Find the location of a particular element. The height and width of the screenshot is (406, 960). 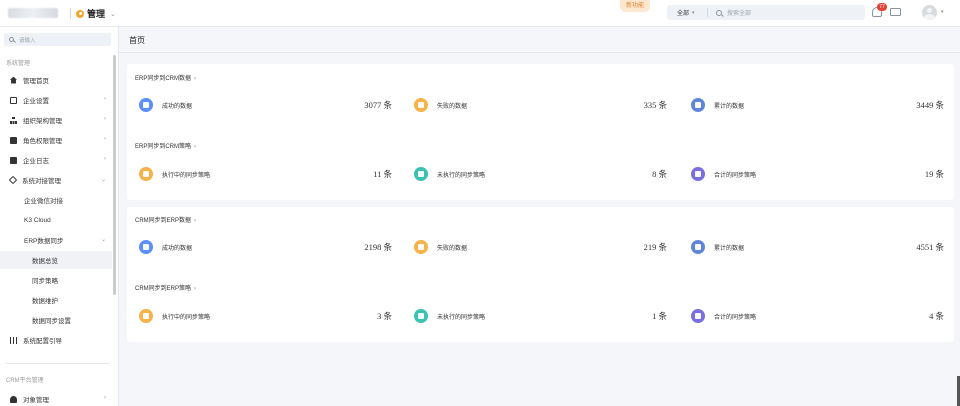

stat-success-data: 成功的数据 3077 条 is located at coordinates (265, 105).